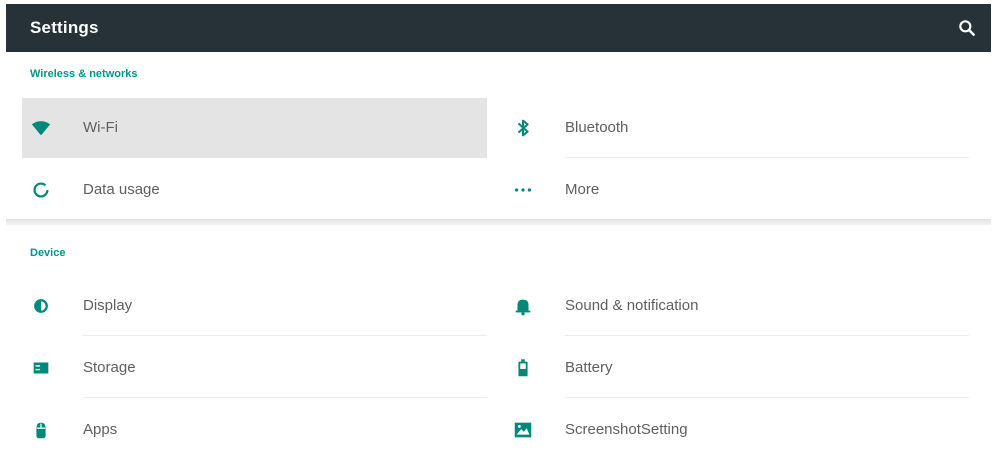 The width and height of the screenshot is (993, 459). What do you see at coordinates (41, 190) in the screenshot?
I see `data-usage-icon` at bounding box center [41, 190].